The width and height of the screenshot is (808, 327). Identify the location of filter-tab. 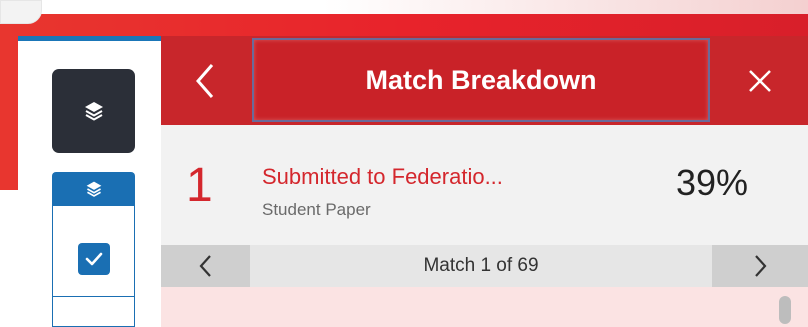
(93, 189).